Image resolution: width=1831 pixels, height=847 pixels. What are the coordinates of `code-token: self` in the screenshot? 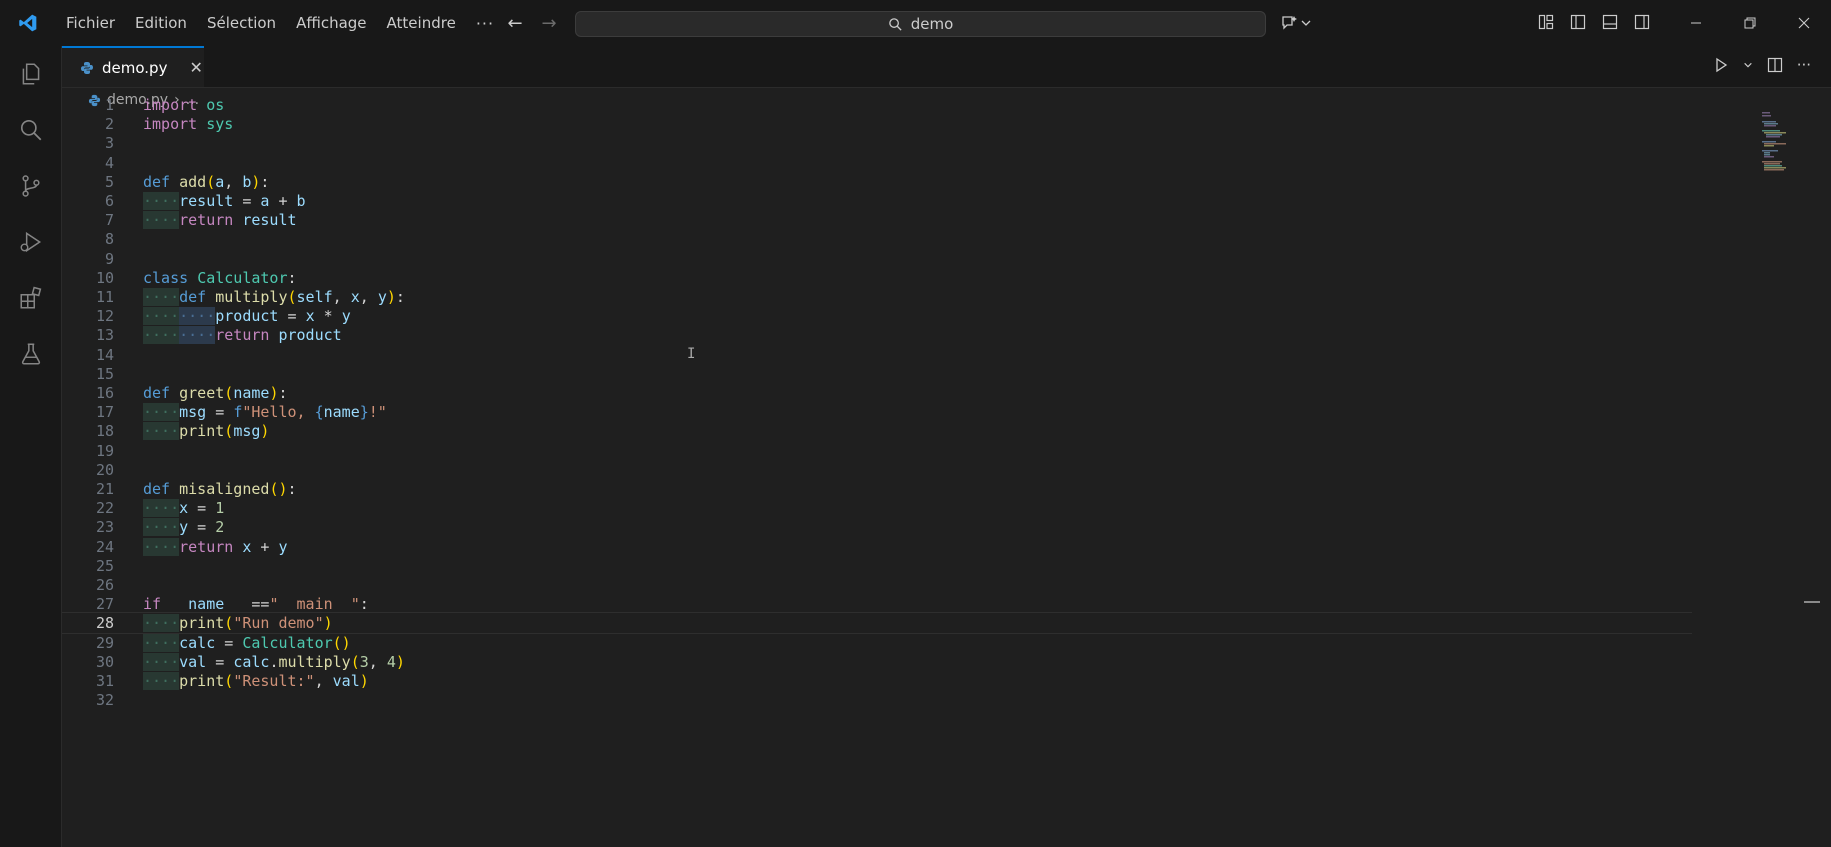 It's located at (314, 297).